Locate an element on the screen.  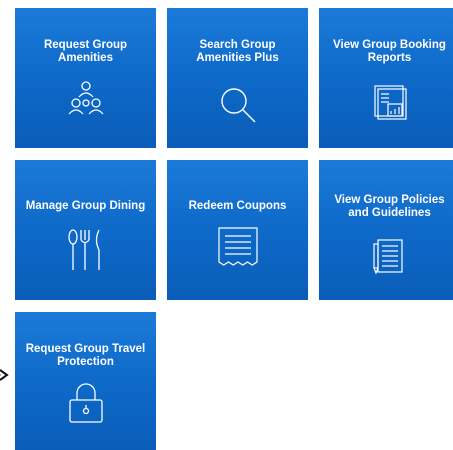
tile-manage-group-dining: Manage Group Dining is located at coordinates (85, 230).